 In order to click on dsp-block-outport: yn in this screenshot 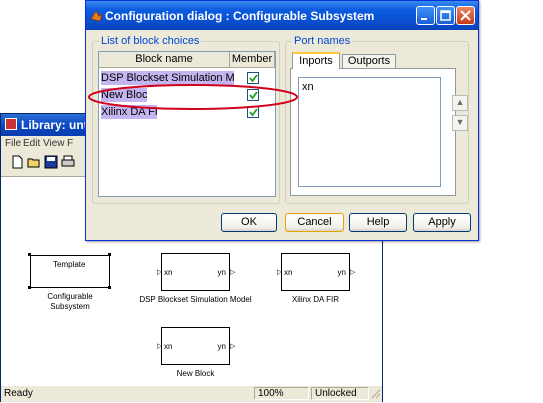, I will do `click(221, 272)`.